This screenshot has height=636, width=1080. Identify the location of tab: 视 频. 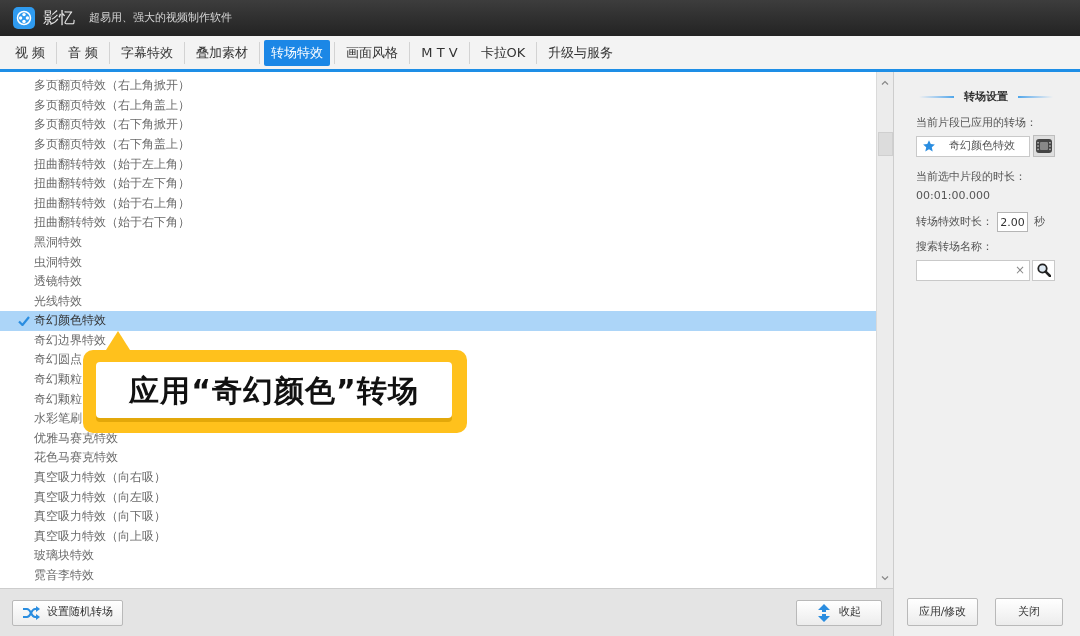
(30, 52).